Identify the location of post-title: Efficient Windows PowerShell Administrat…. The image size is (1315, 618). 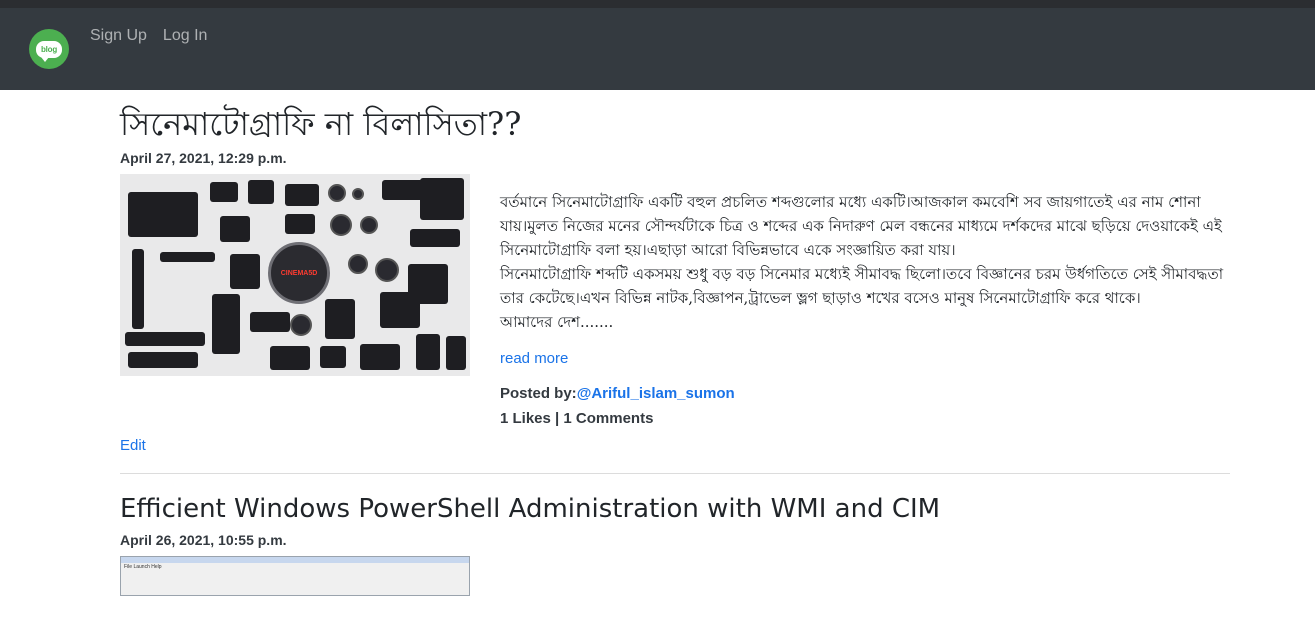
(675, 509).